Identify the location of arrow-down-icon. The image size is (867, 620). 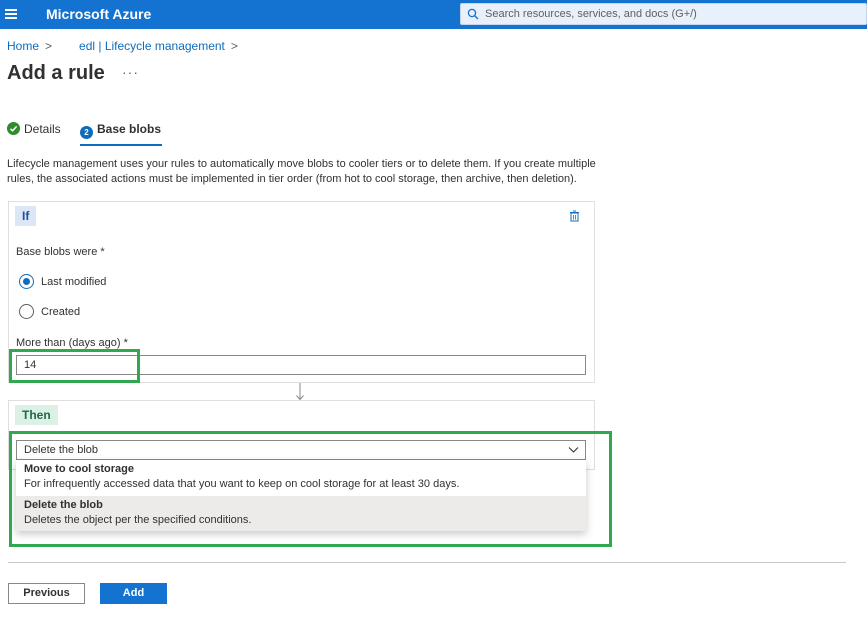
(300, 392).